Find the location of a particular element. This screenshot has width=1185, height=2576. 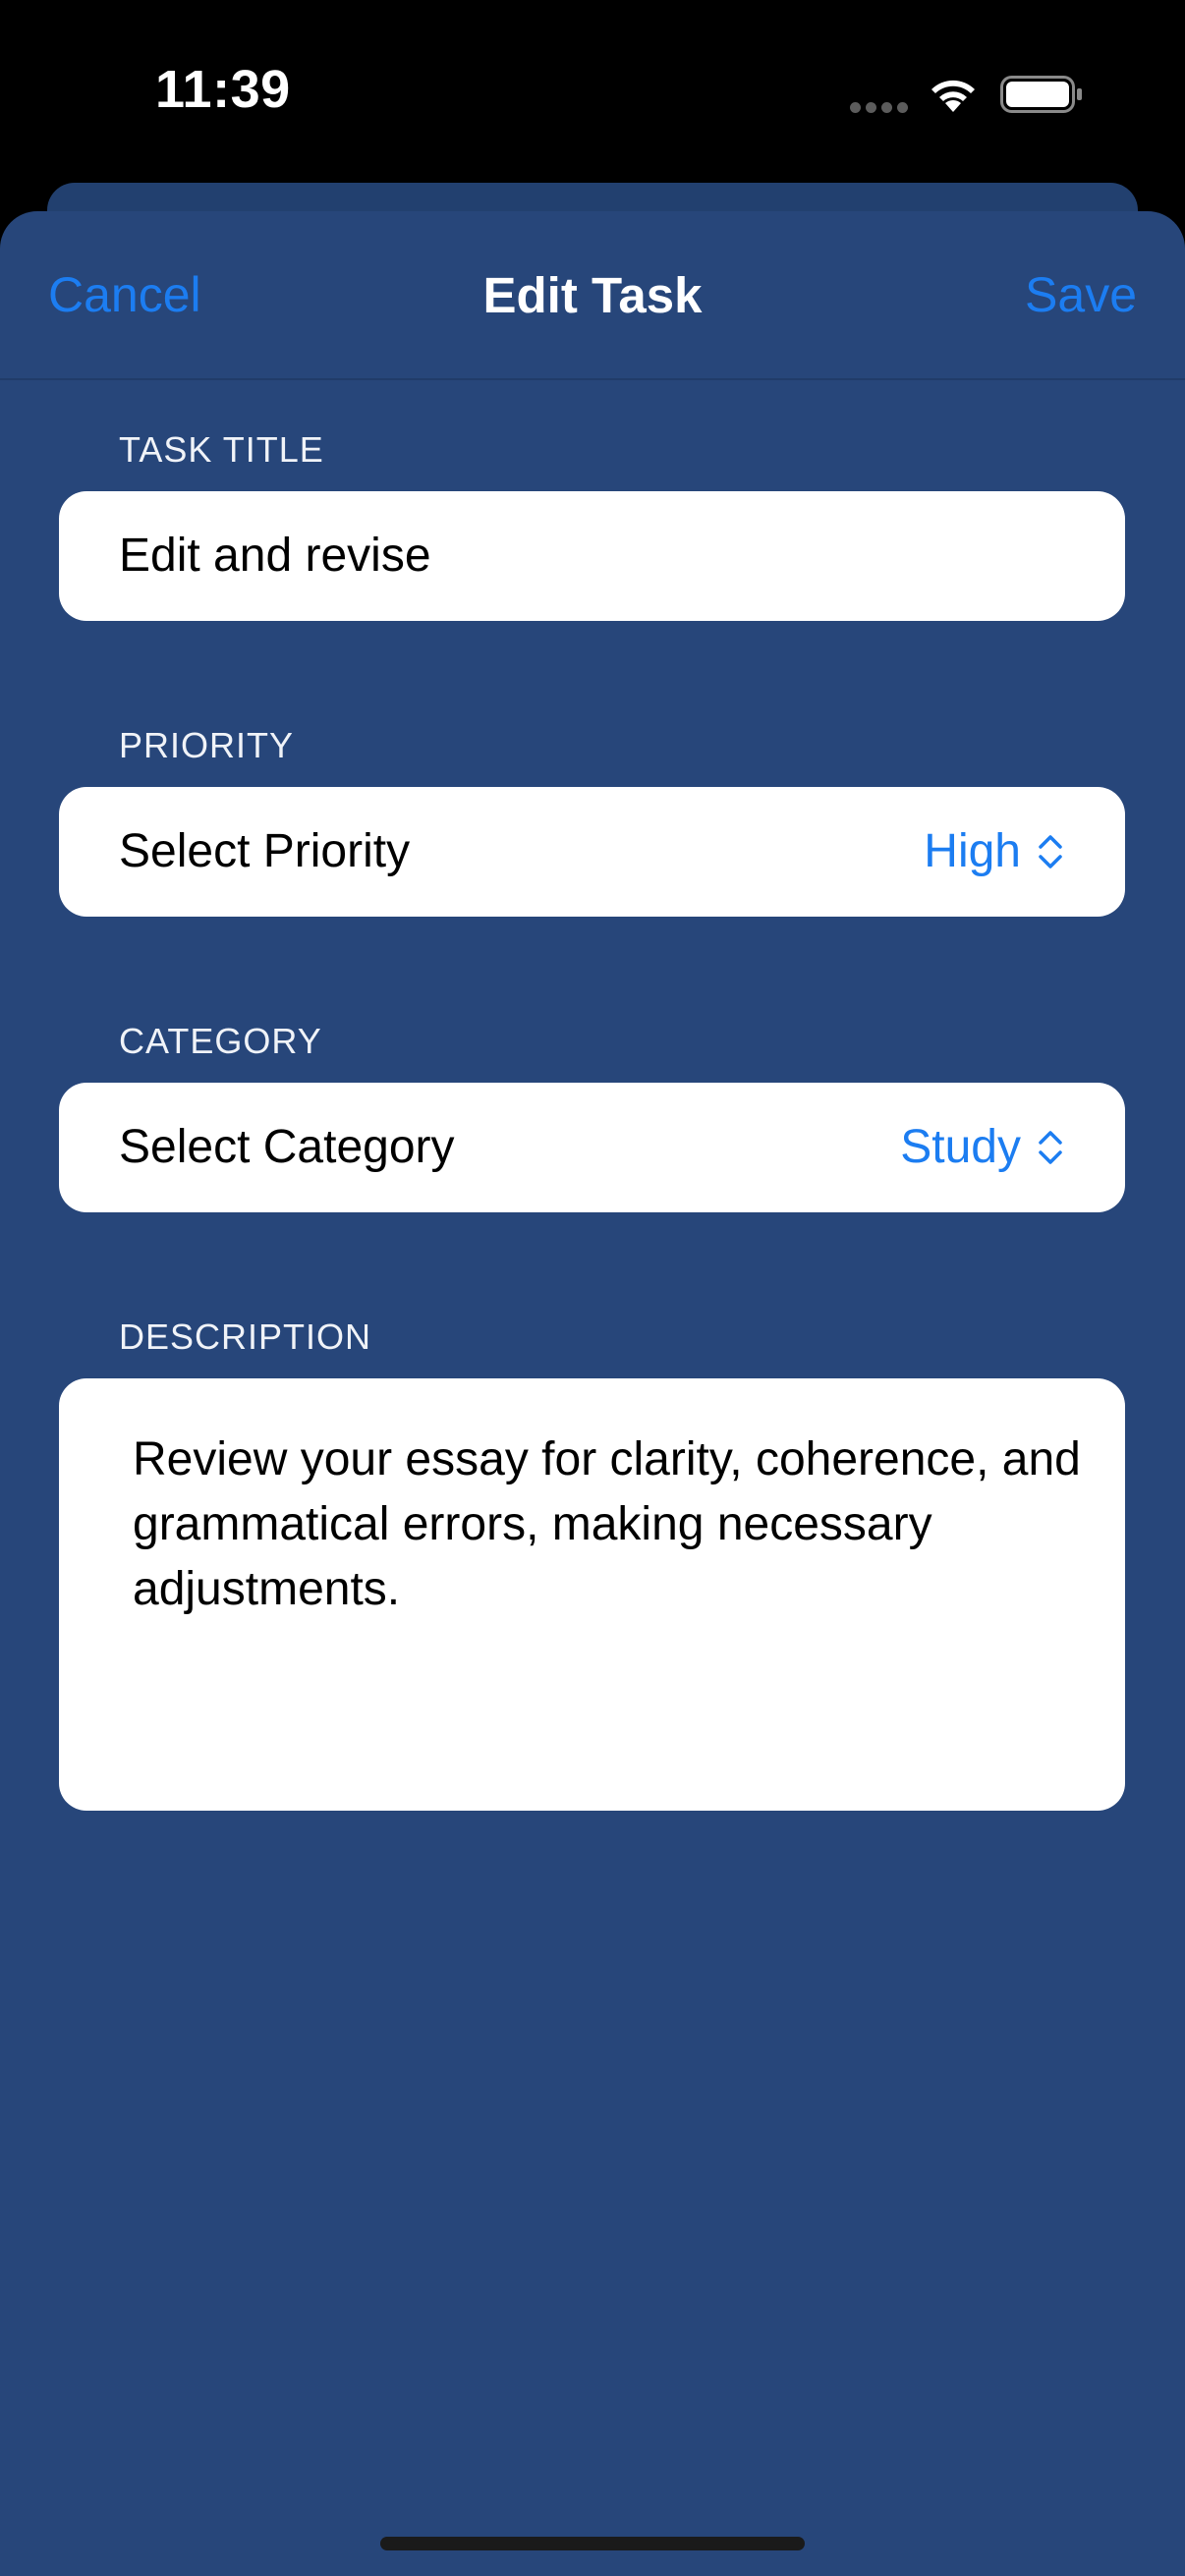

task-title-header: TASK TITLE is located at coordinates (222, 449).